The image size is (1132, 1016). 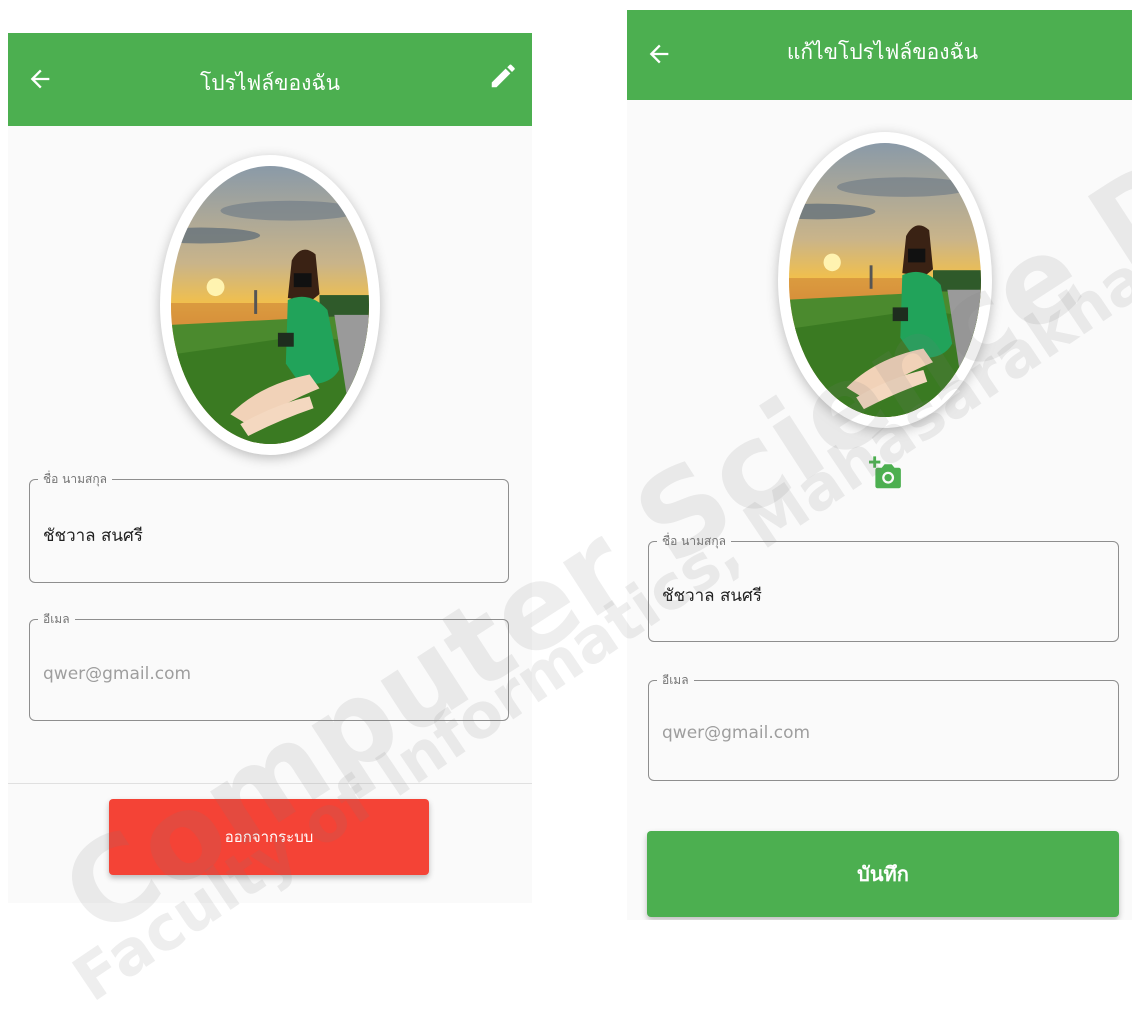 I want to click on logout-button: ออกจากระบบ, so click(x=269, y=837).